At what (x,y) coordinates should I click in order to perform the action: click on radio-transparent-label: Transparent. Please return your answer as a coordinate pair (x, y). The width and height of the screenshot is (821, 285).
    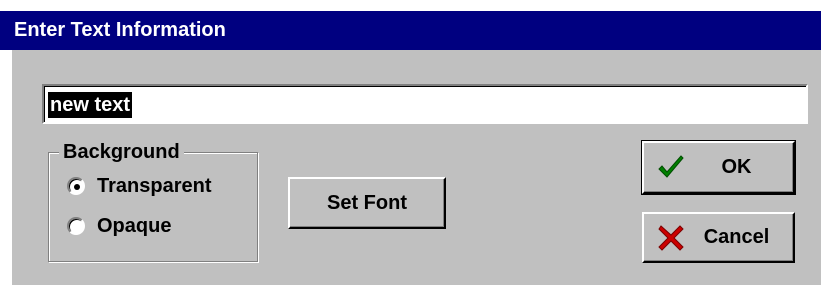
    Looking at the image, I should click on (154, 186).